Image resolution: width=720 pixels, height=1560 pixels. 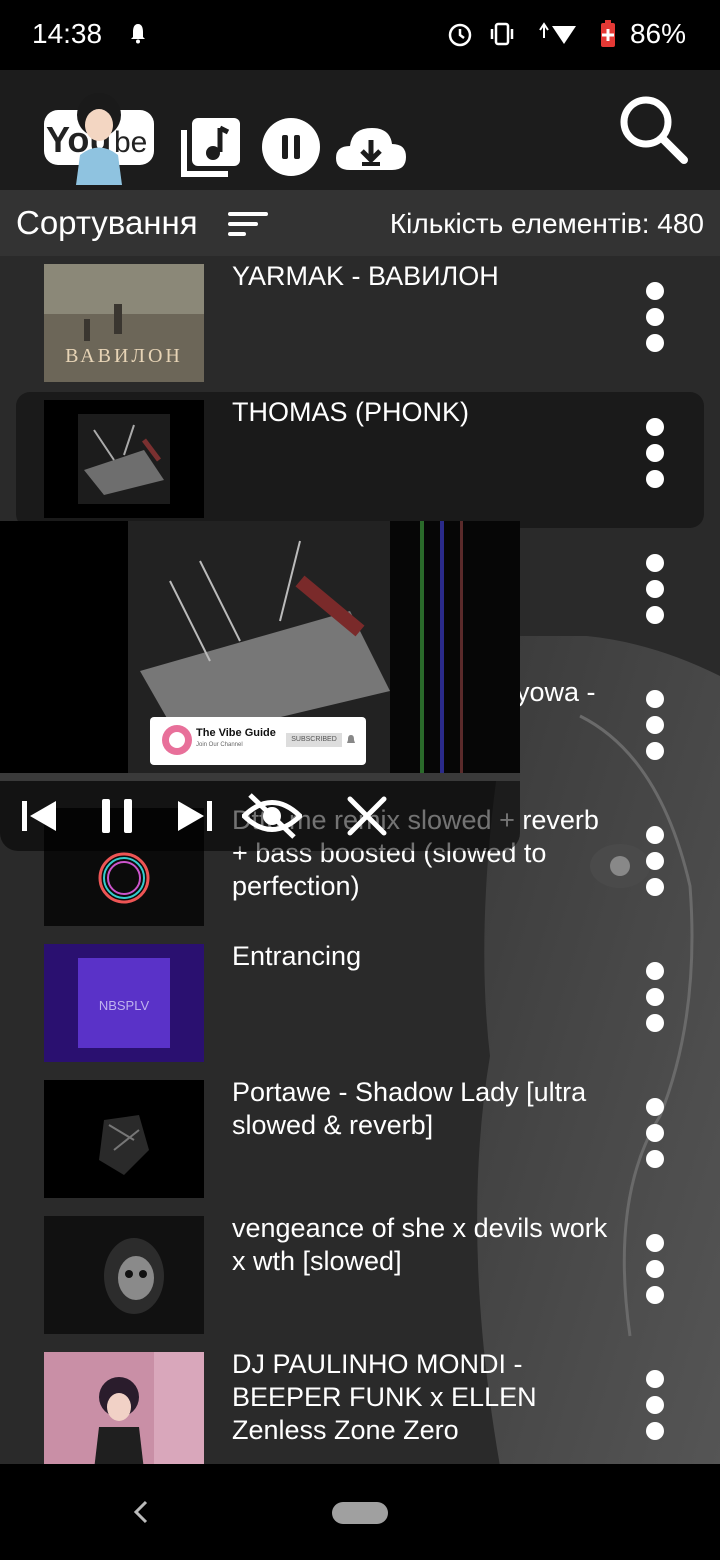 I want to click on item-title: Entrancing, so click(x=297, y=956).